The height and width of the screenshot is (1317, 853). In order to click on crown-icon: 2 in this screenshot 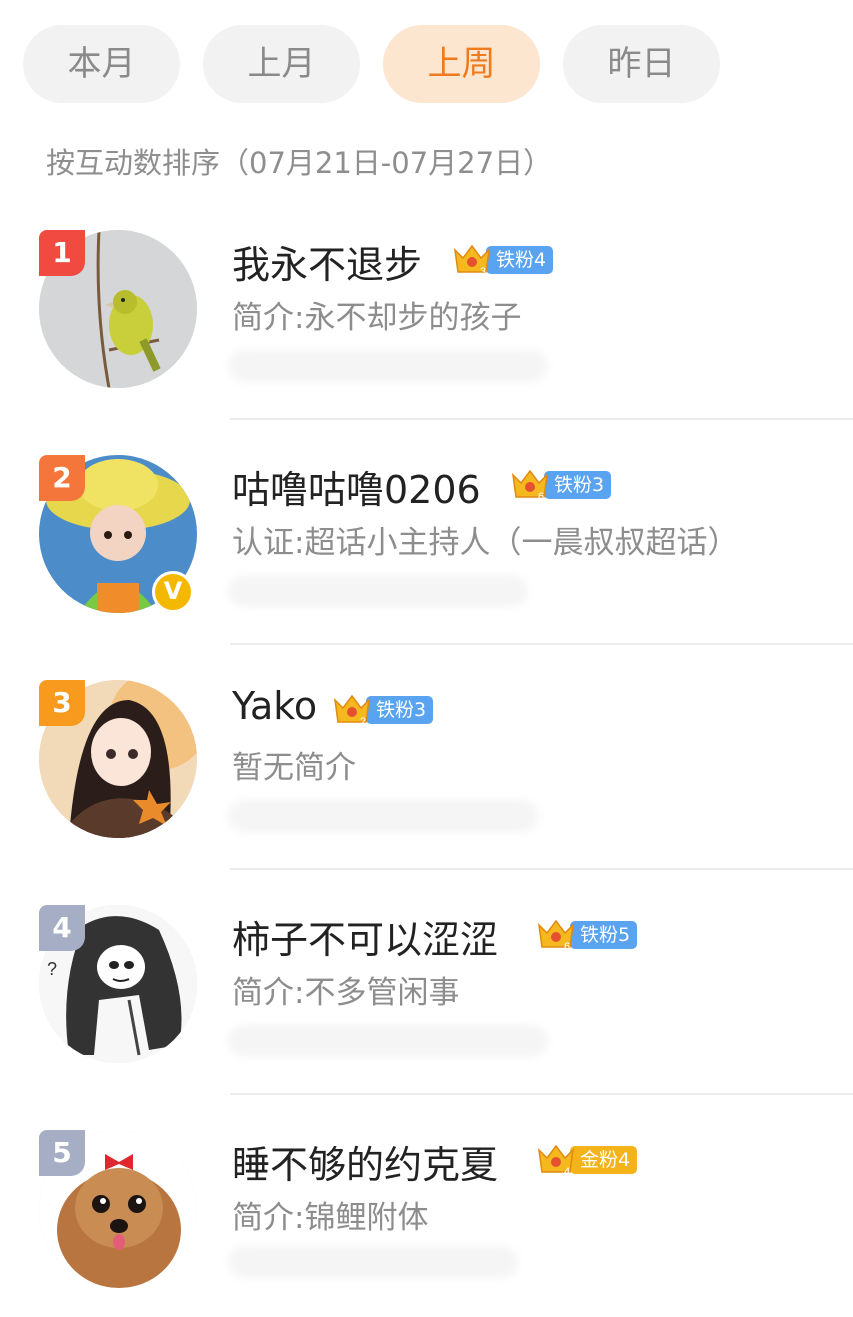, I will do `click(352, 710)`.